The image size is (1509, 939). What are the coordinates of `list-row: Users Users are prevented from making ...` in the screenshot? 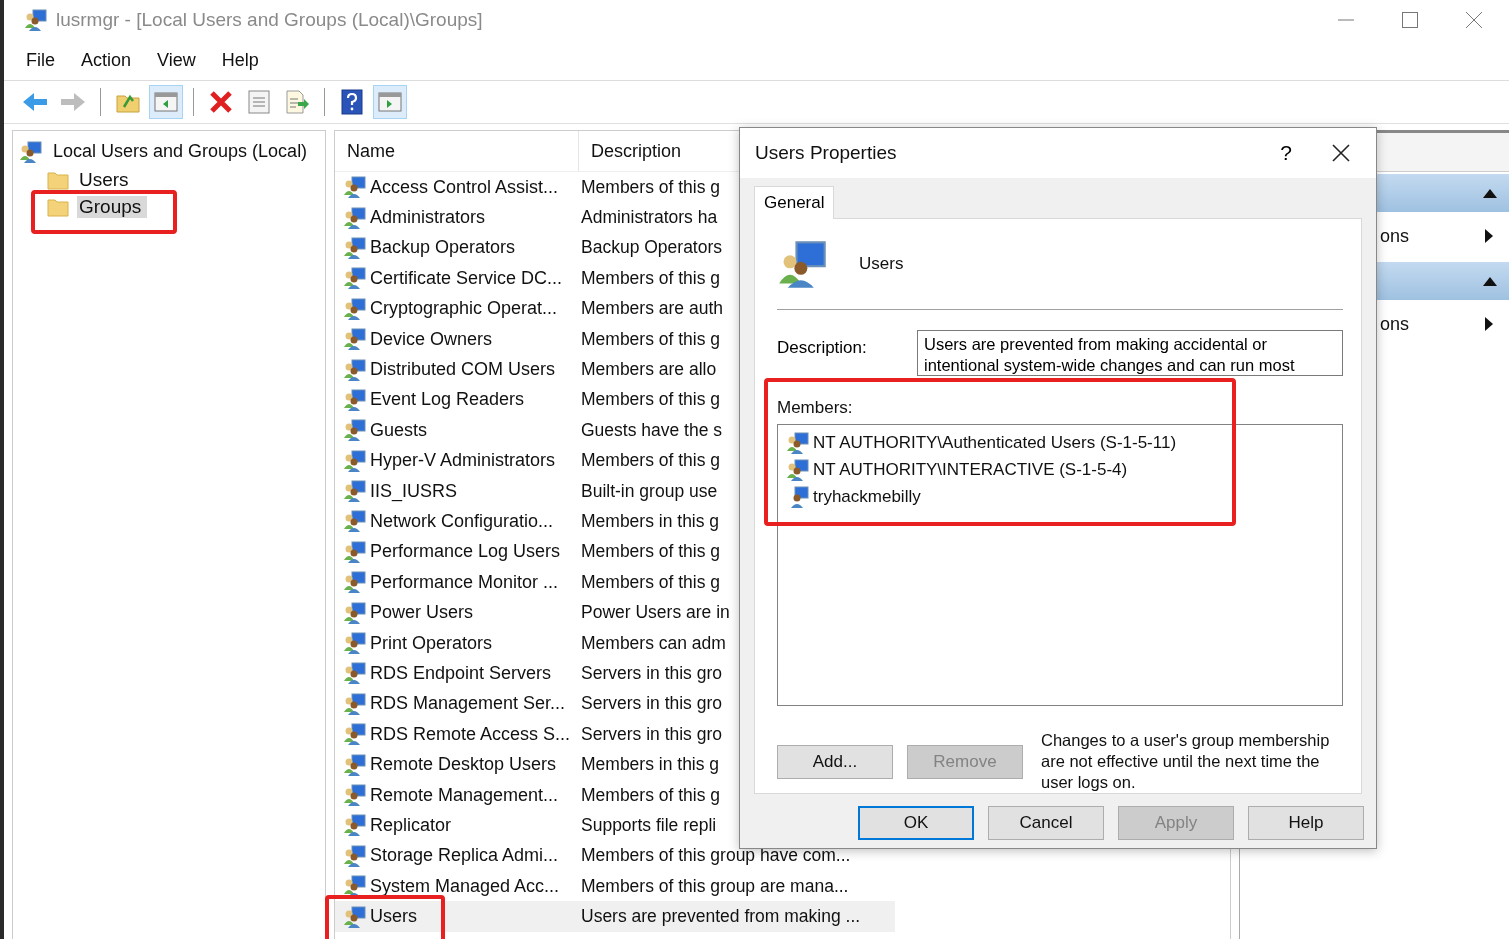 It's located at (615, 916).